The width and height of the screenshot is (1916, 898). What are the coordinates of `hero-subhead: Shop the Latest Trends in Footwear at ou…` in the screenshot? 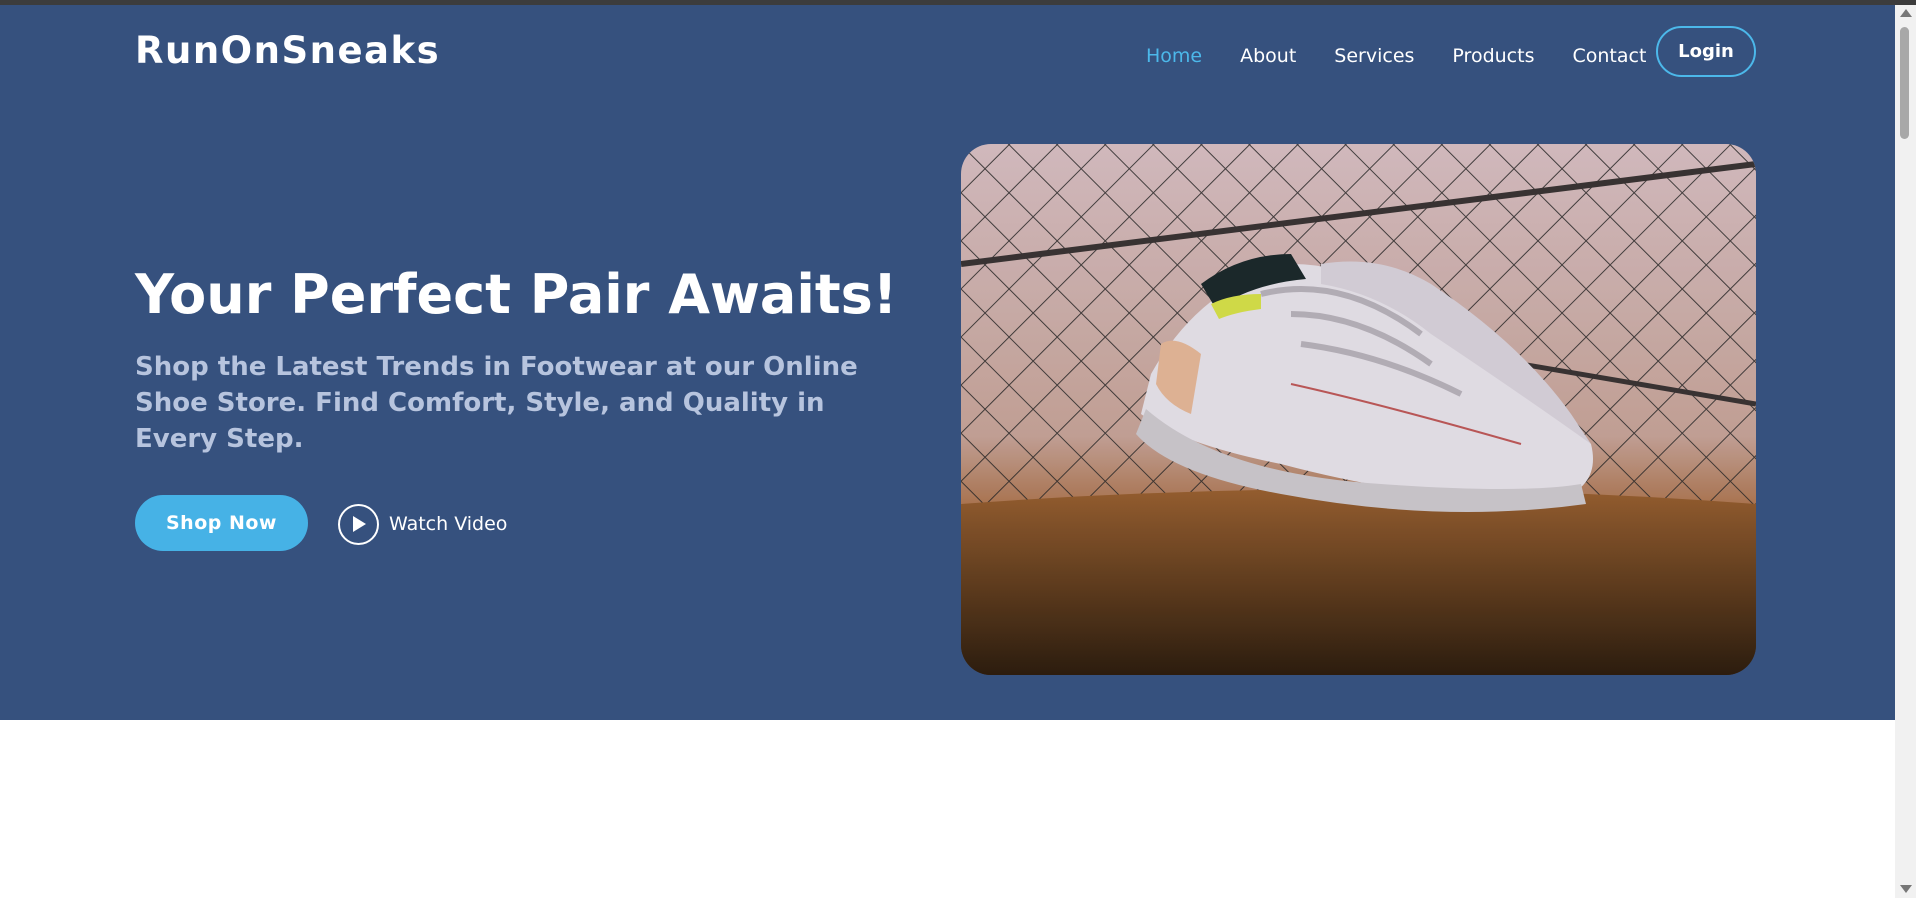 It's located at (496, 403).